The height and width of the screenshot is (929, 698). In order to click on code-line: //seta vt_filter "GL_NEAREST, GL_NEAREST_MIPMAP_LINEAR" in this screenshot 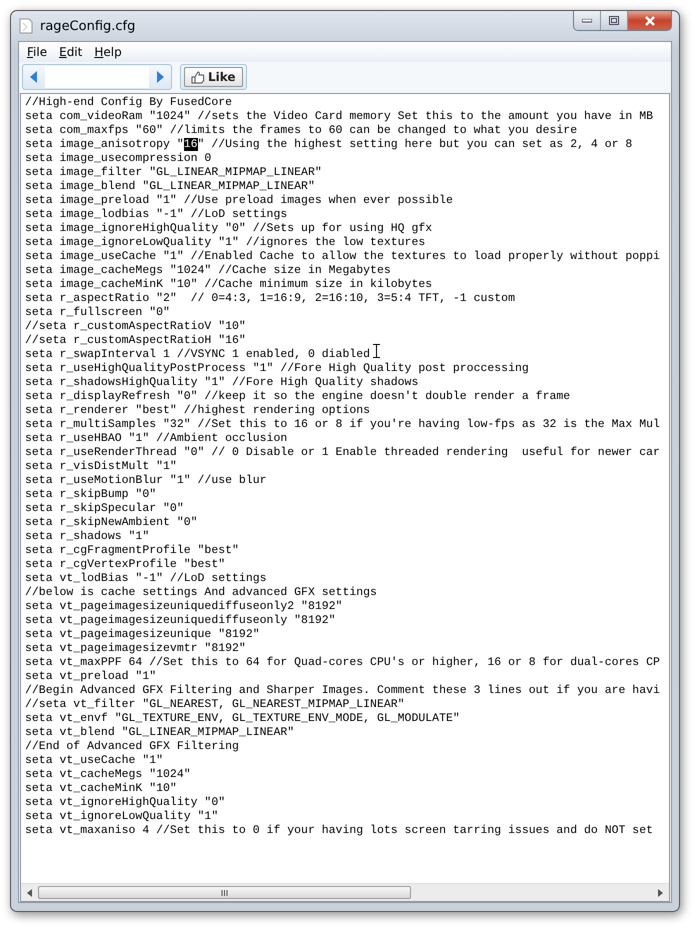, I will do `click(215, 705)`.